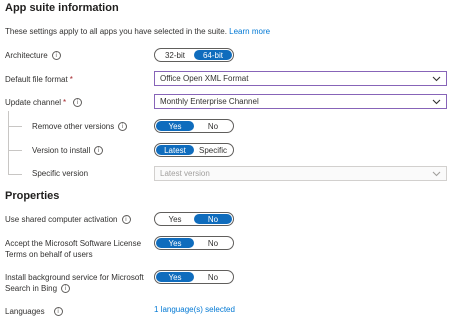 This screenshot has height=316, width=474. I want to click on specific-version-placeholder: Latest version, so click(185, 173).